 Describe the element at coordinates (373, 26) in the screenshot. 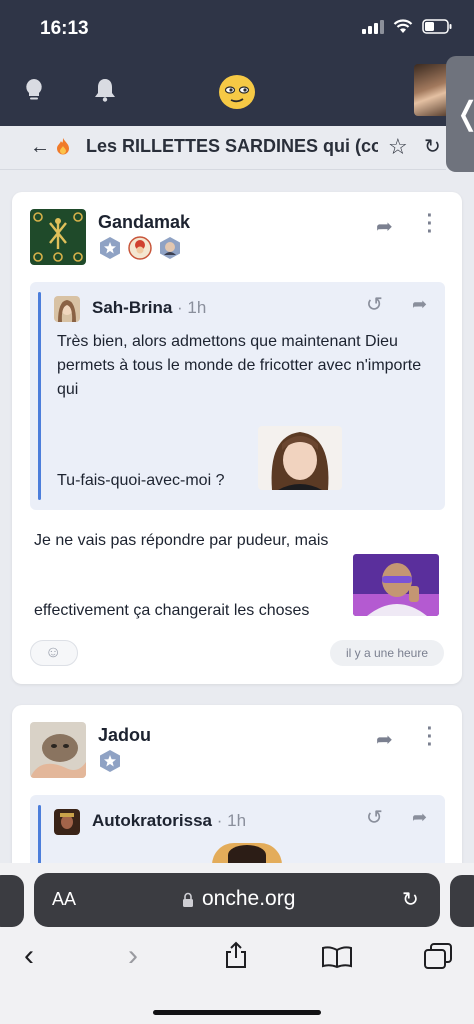

I see `signal-icon` at that location.